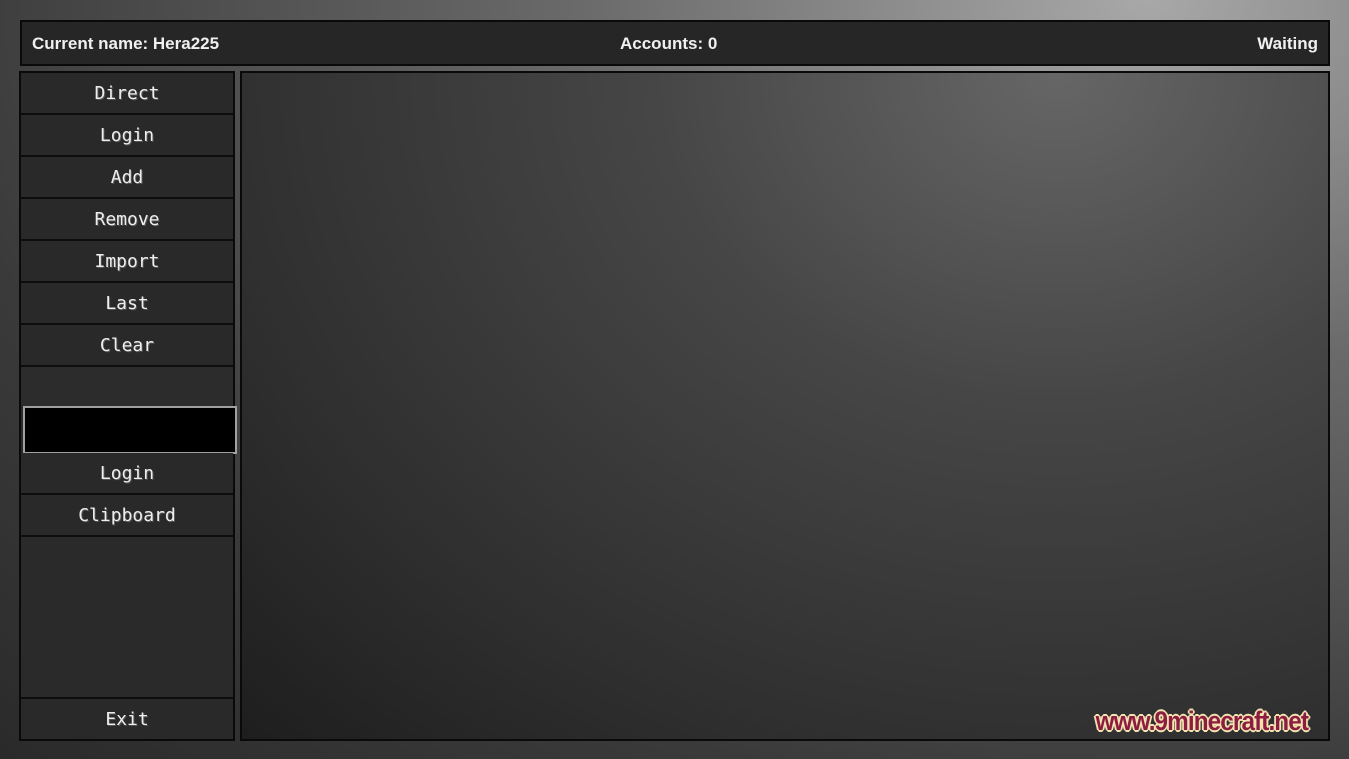  What do you see at coordinates (127, 304) in the screenshot?
I see `last-button: Last` at bounding box center [127, 304].